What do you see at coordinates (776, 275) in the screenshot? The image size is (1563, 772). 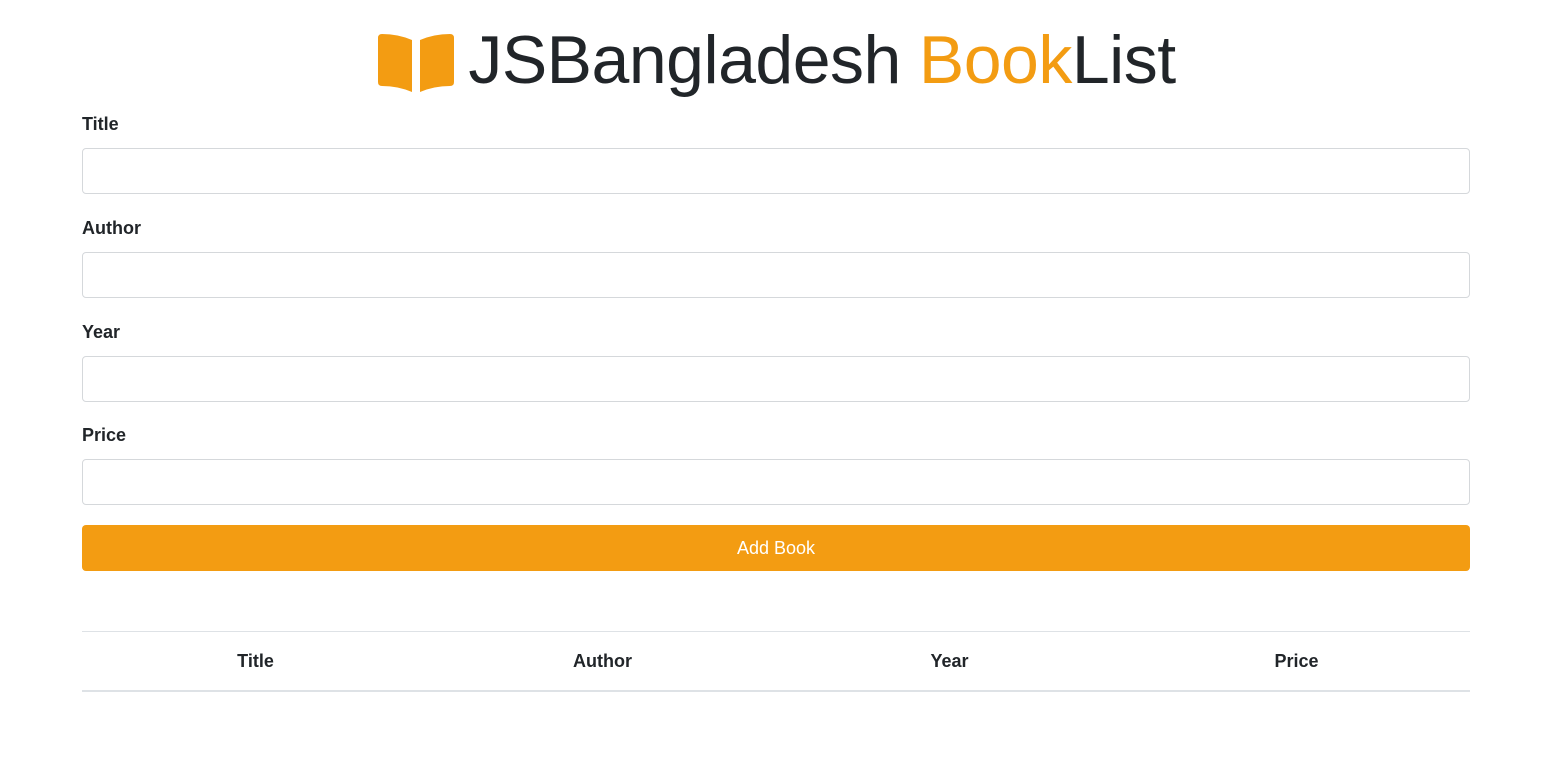 I see `author-input` at bounding box center [776, 275].